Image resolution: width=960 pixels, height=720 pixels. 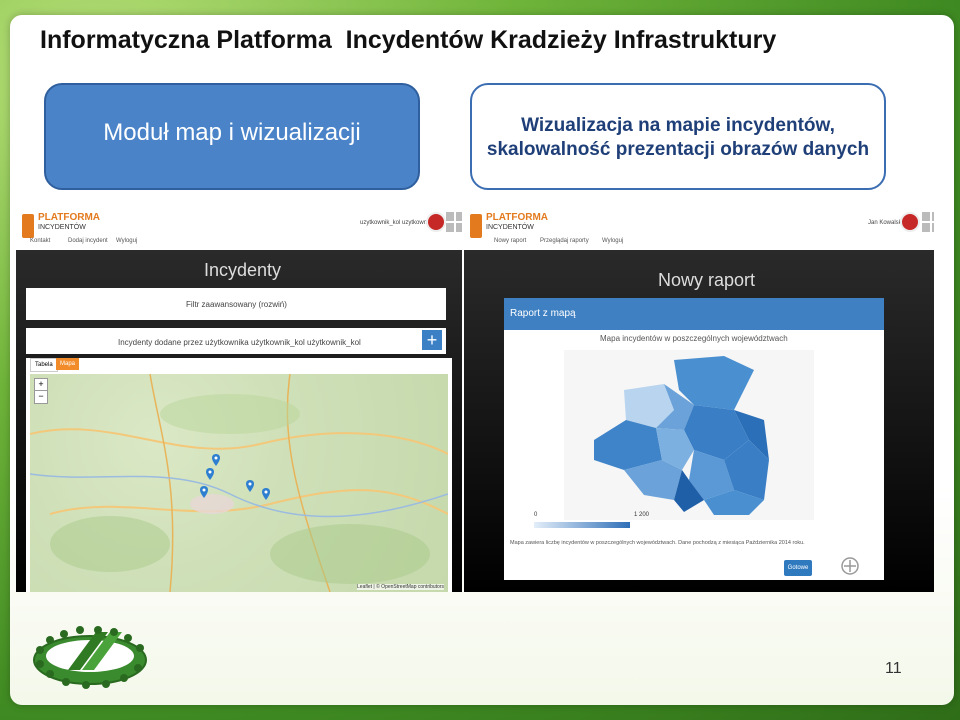 I want to click on module-label-box: Moduł map i wizualizacji, so click(x=232, y=136).